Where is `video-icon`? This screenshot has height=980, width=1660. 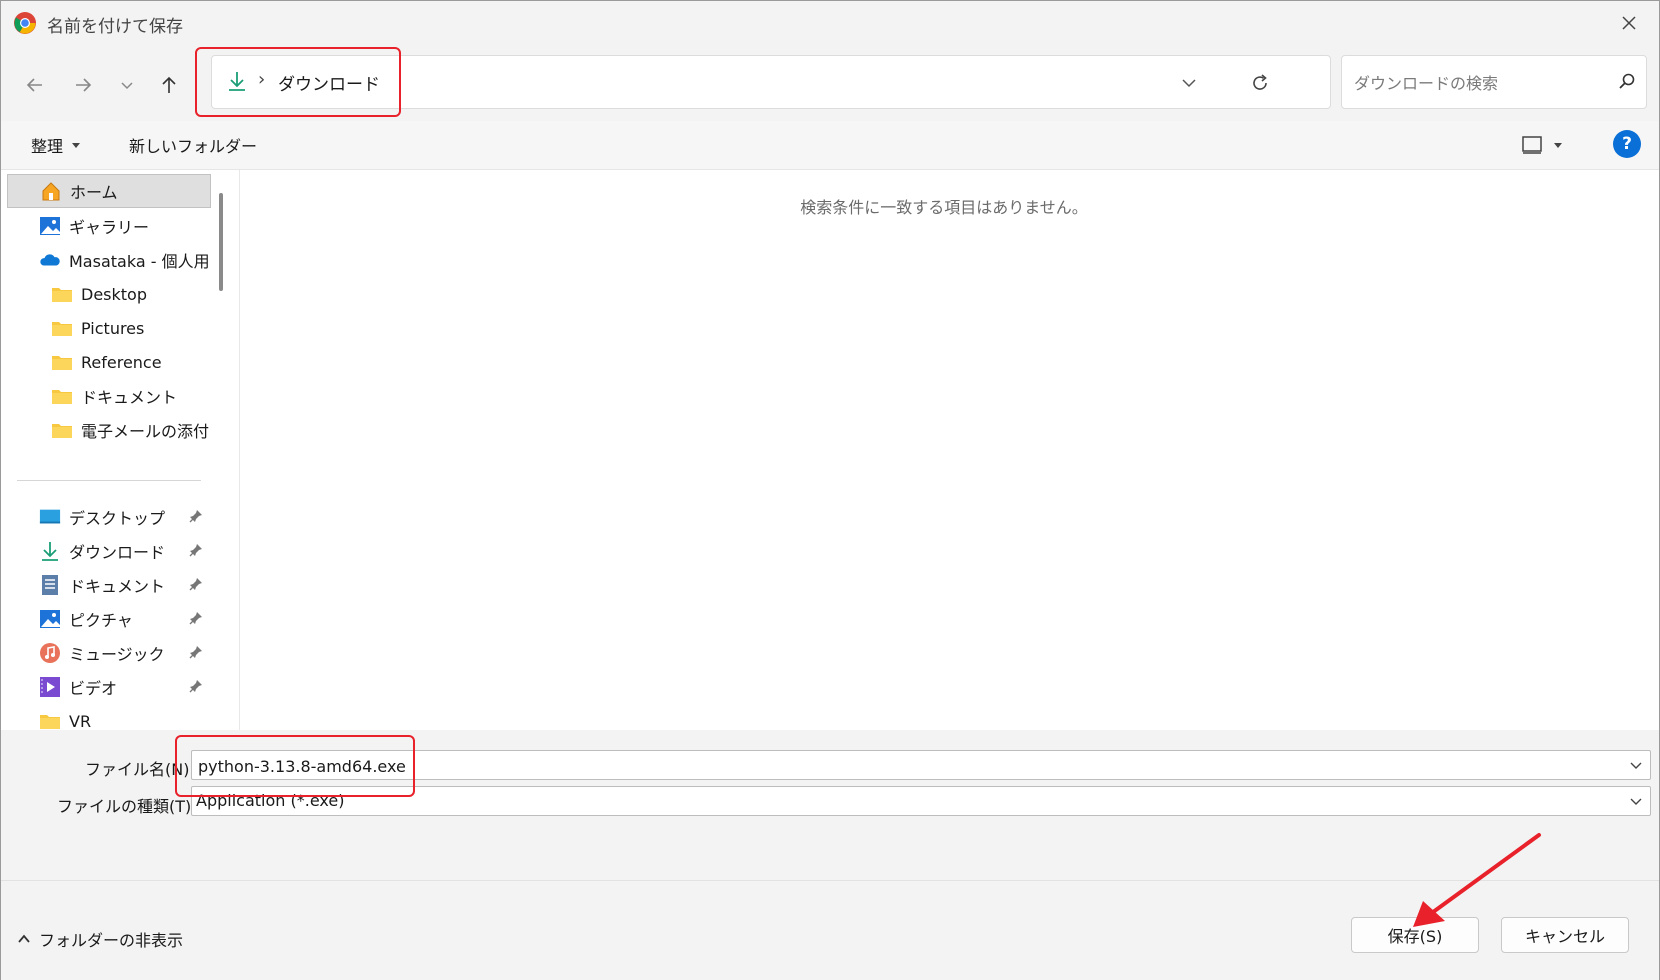 video-icon is located at coordinates (50, 687).